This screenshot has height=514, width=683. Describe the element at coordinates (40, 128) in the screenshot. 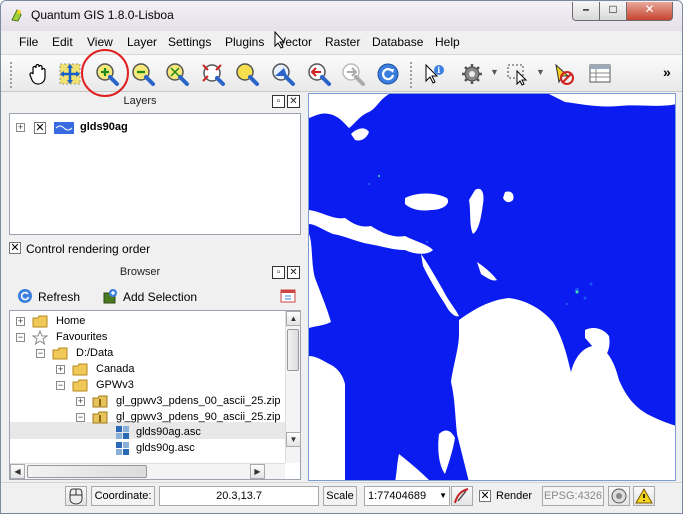

I see `layer-visibility-checkbox: ✕` at that location.